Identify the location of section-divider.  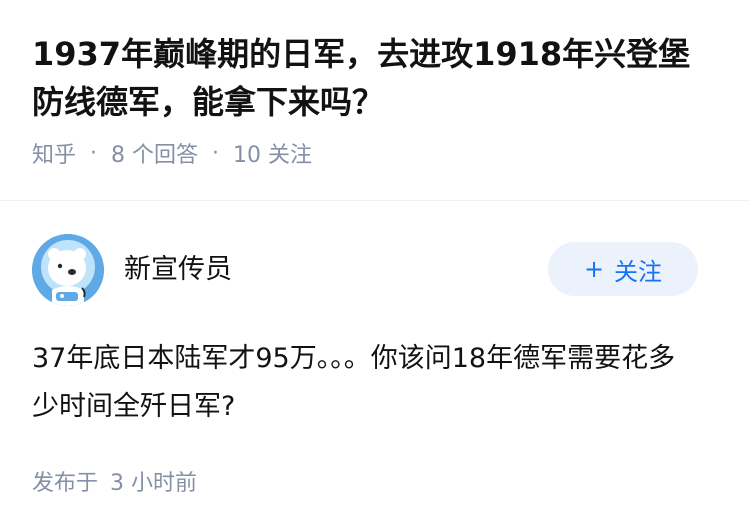
(375, 200).